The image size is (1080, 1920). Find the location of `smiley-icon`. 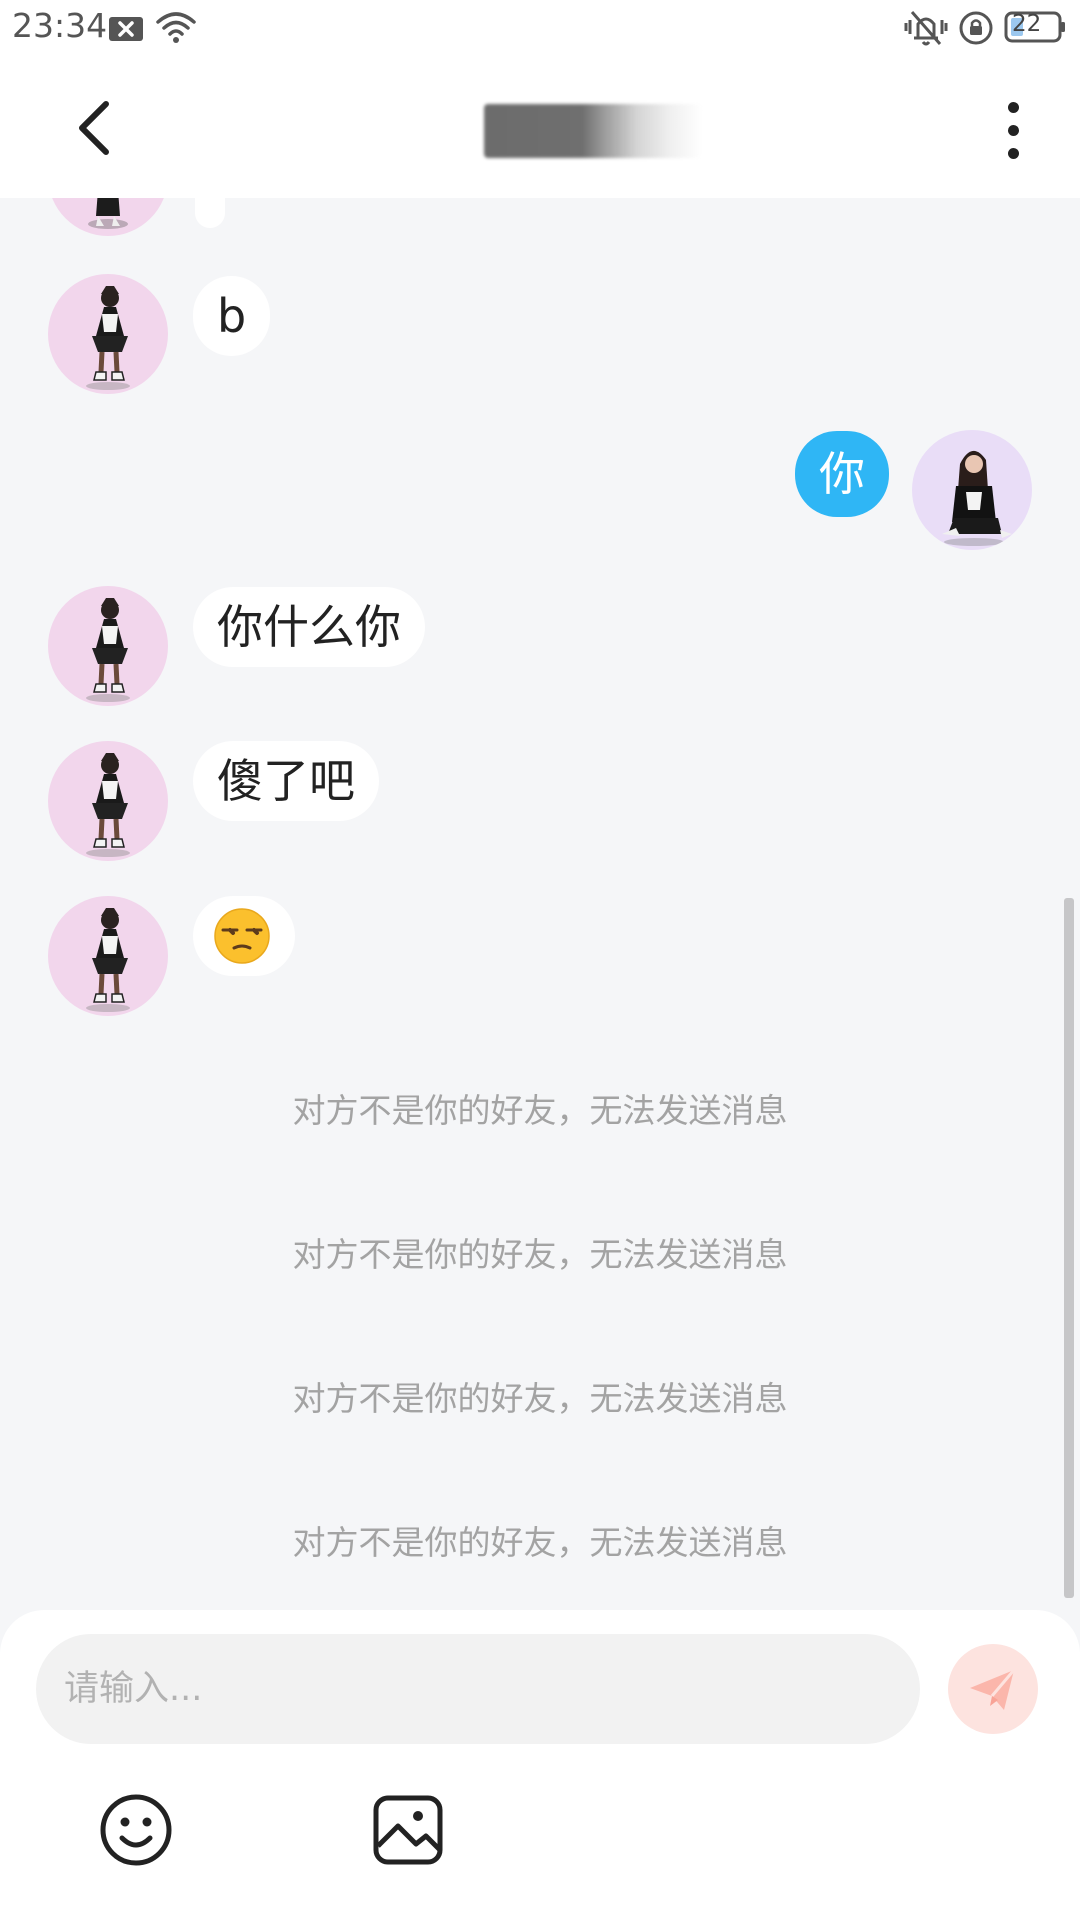

smiley-icon is located at coordinates (136, 1830).